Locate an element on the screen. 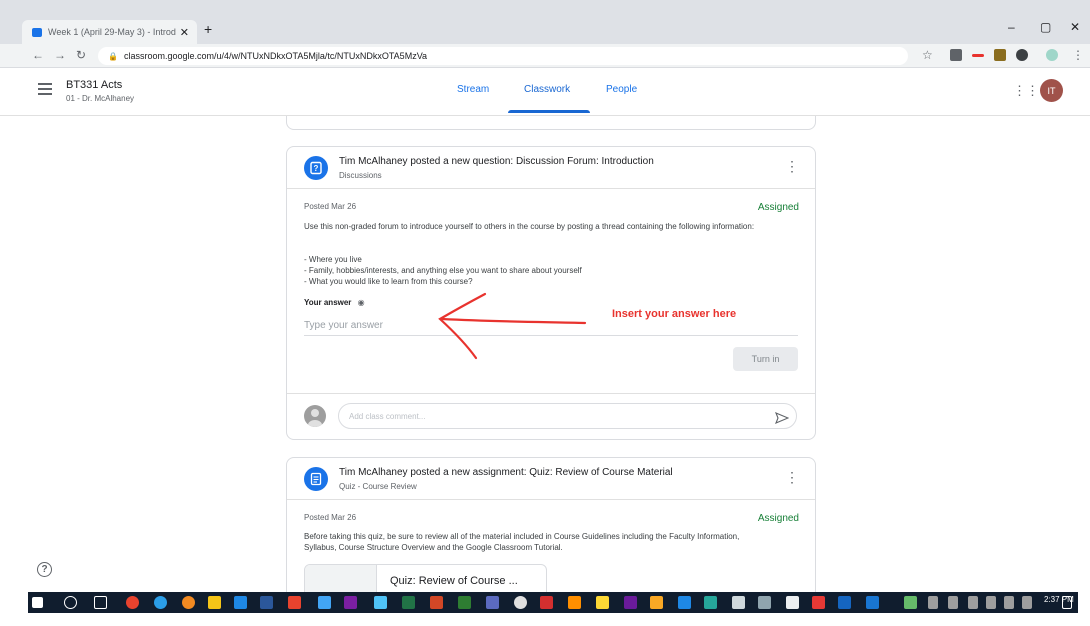 The height and width of the screenshot is (626, 1090). task-view-icon is located at coordinates (100, 602).